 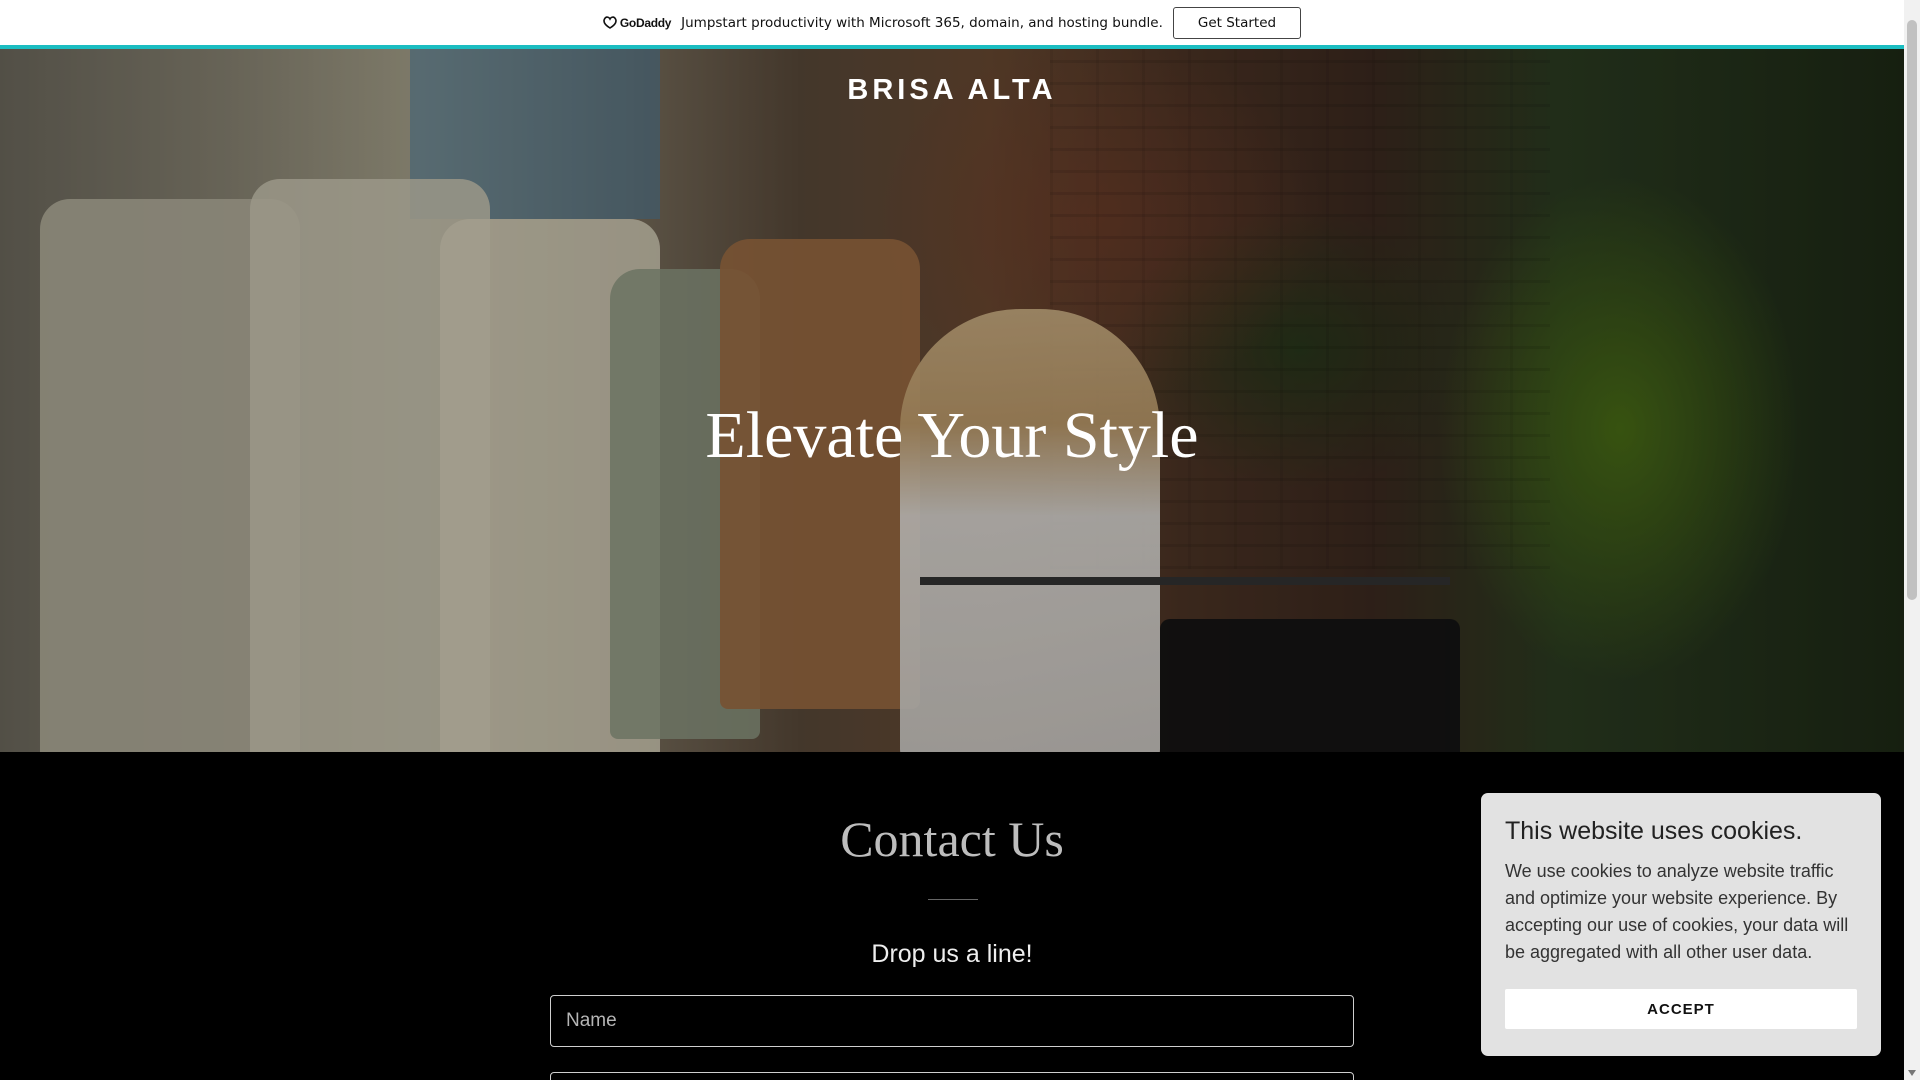 What do you see at coordinates (952, 435) in the screenshot?
I see `hero-title: Elevate Your Style` at bounding box center [952, 435].